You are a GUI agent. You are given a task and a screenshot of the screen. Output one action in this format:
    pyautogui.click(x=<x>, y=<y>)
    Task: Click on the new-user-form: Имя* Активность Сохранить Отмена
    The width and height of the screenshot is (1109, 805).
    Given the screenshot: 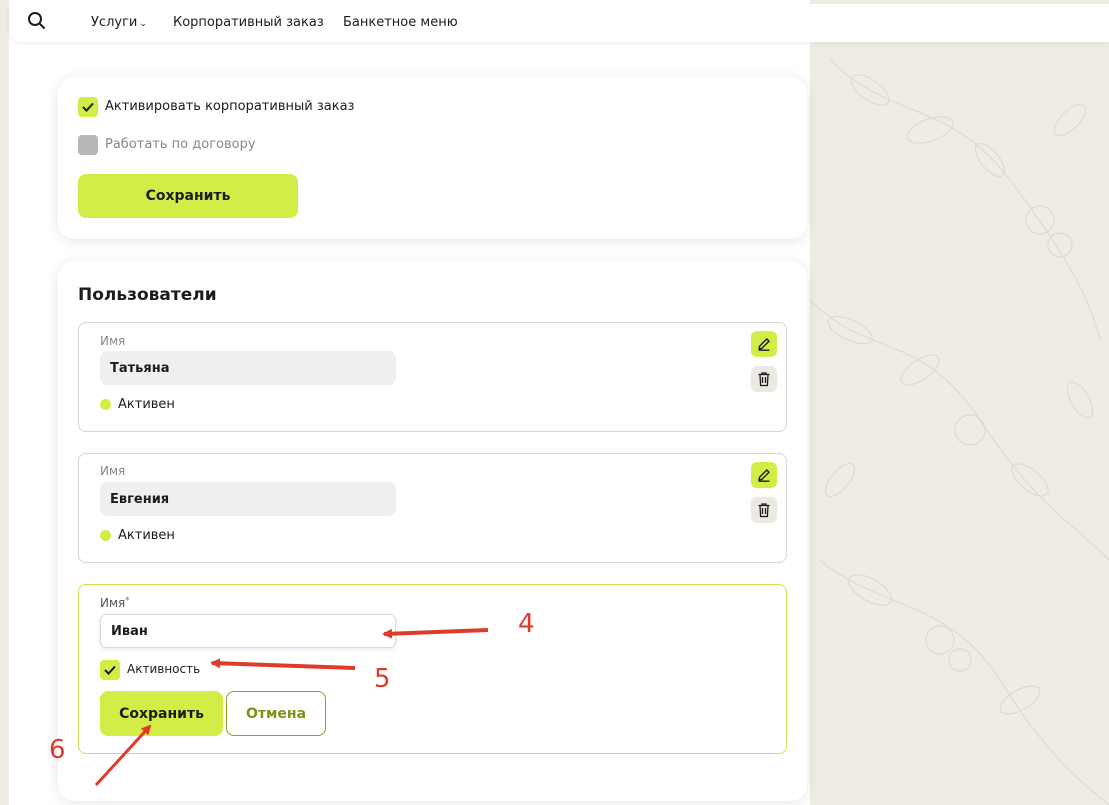 What is the action you would take?
    pyautogui.click(x=432, y=669)
    